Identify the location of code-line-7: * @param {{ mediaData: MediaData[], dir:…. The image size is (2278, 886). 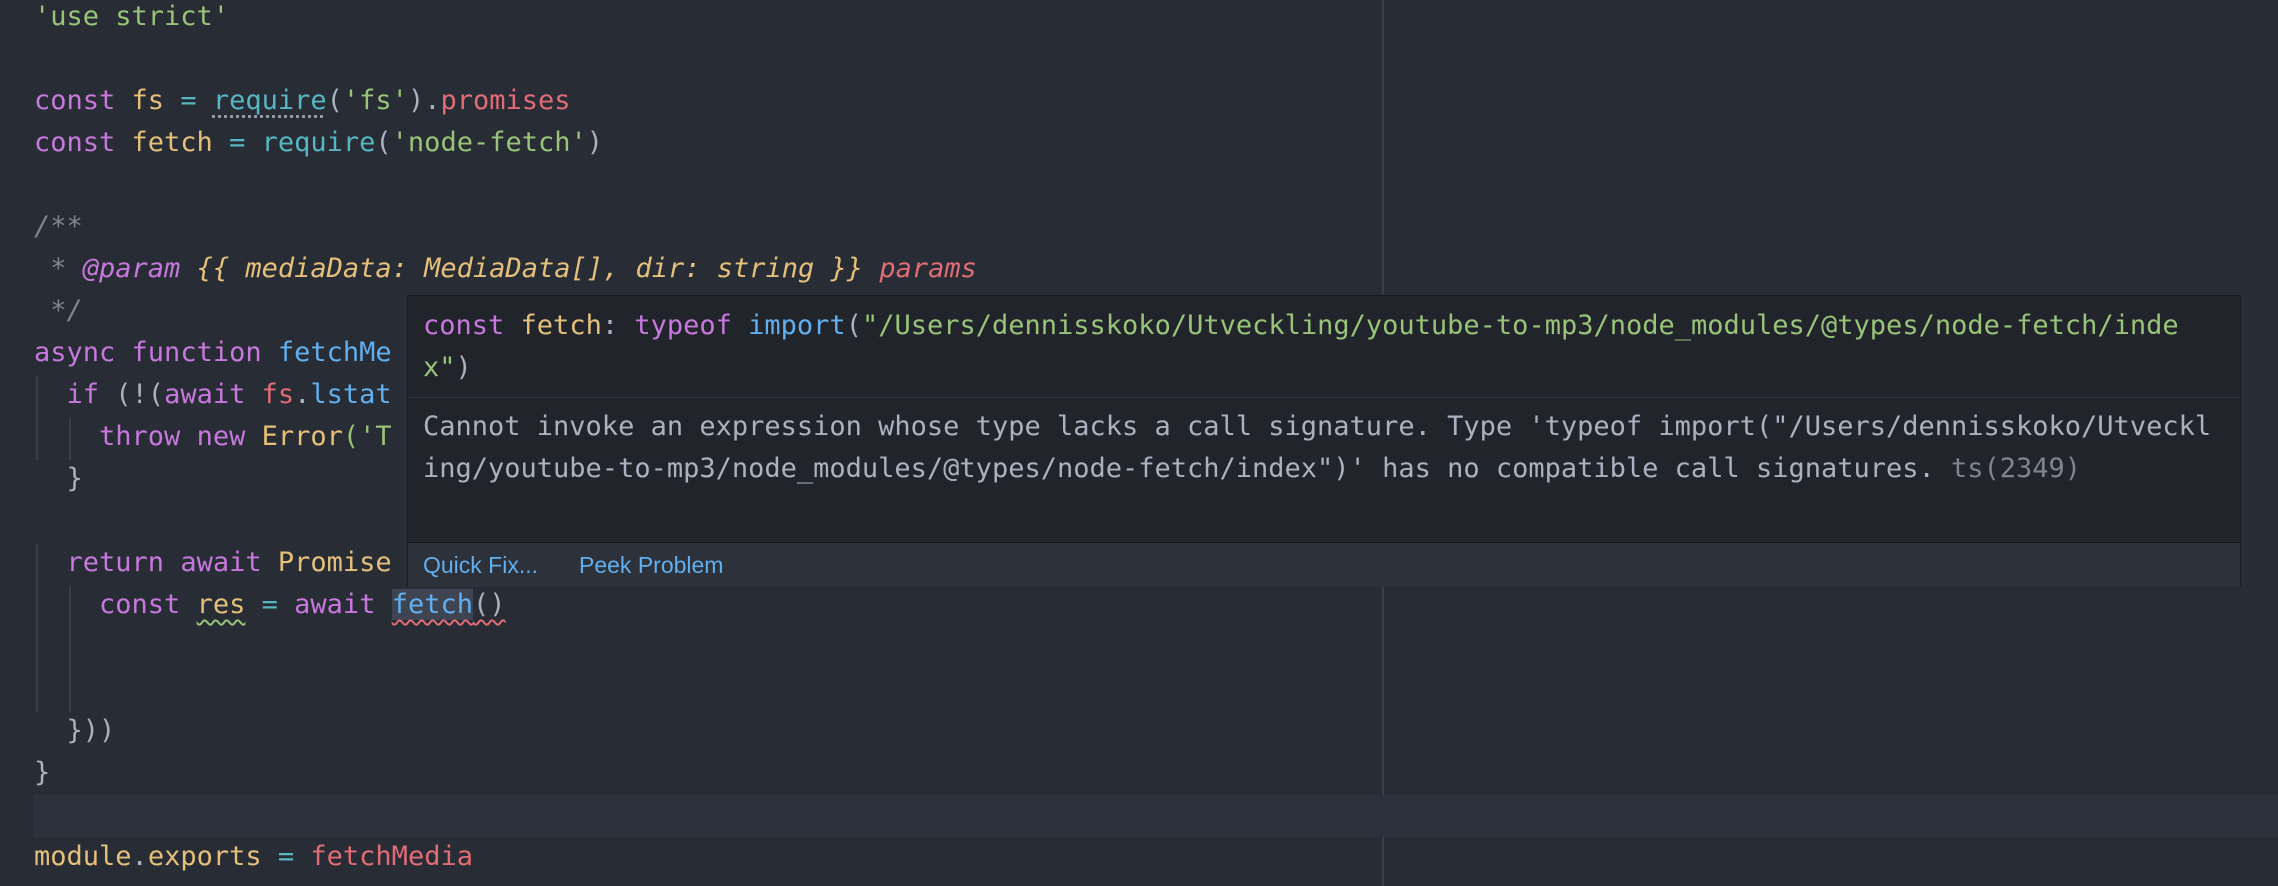
(505, 269).